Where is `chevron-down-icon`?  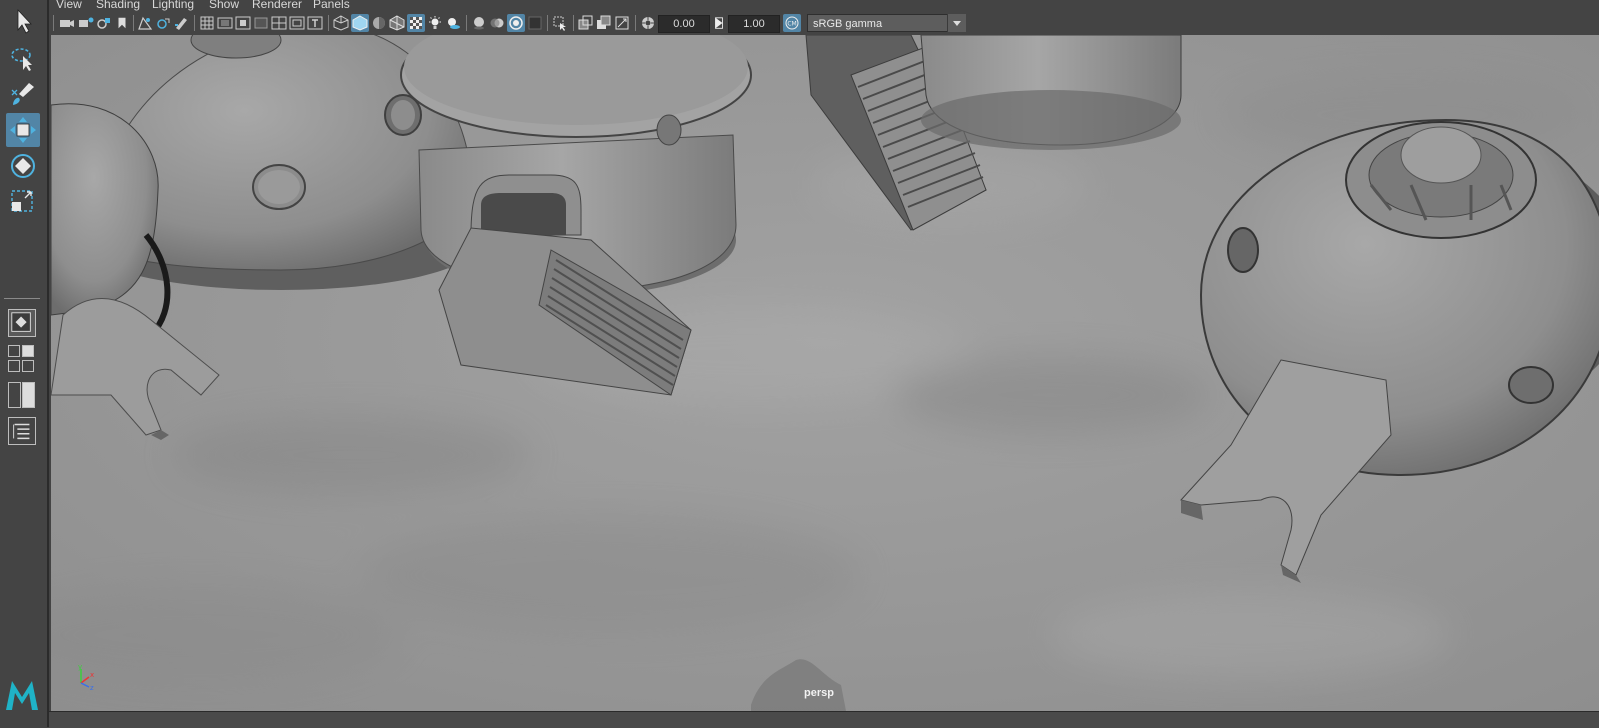
chevron-down-icon is located at coordinates (956, 23).